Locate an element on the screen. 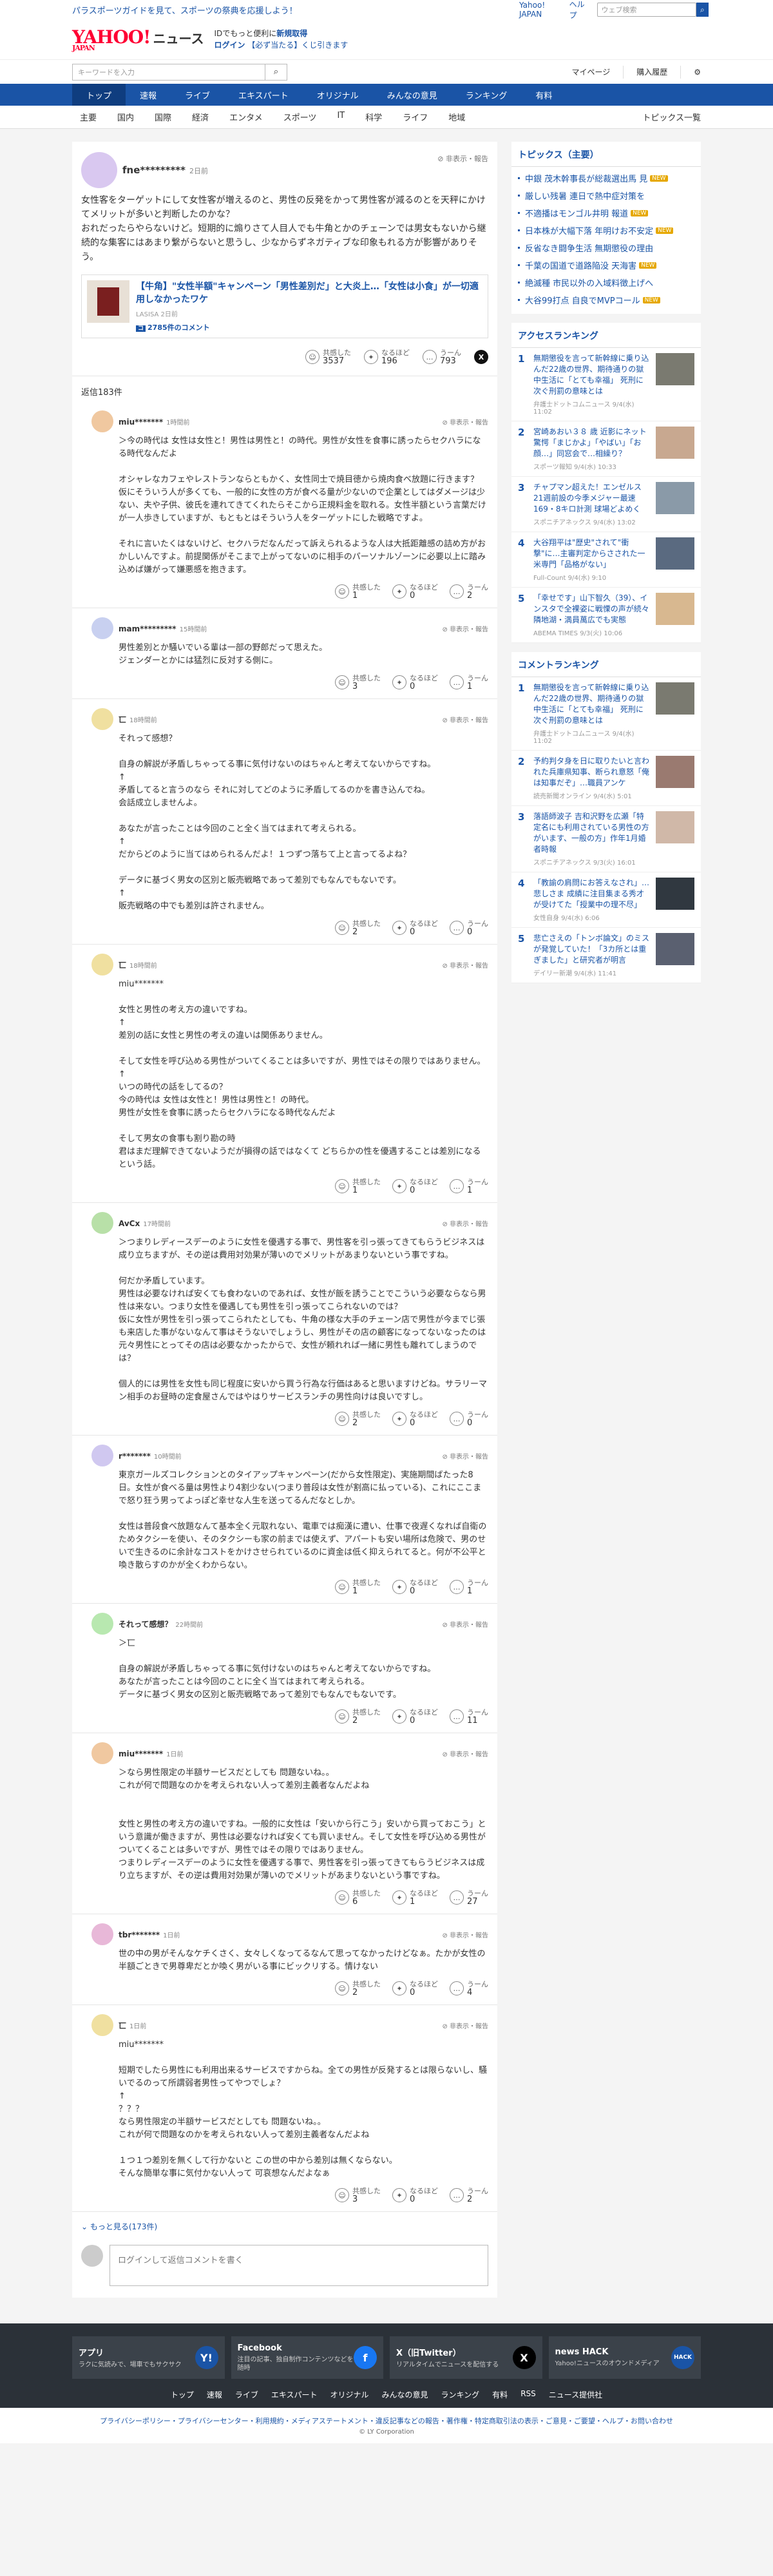 This screenshot has height=2576, width=773. subnav-entertainment: エンタメ is located at coordinates (246, 117).